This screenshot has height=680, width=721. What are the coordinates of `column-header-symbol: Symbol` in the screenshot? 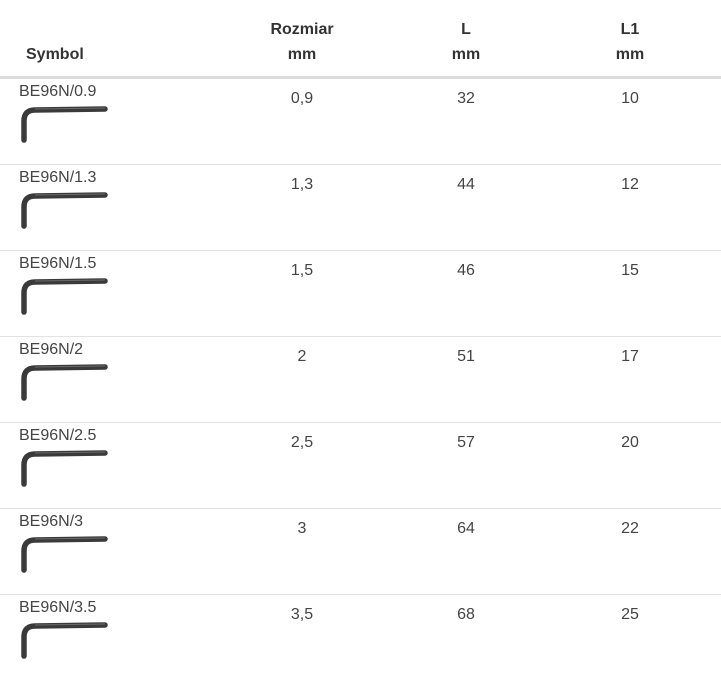 It's located at (55, 54).